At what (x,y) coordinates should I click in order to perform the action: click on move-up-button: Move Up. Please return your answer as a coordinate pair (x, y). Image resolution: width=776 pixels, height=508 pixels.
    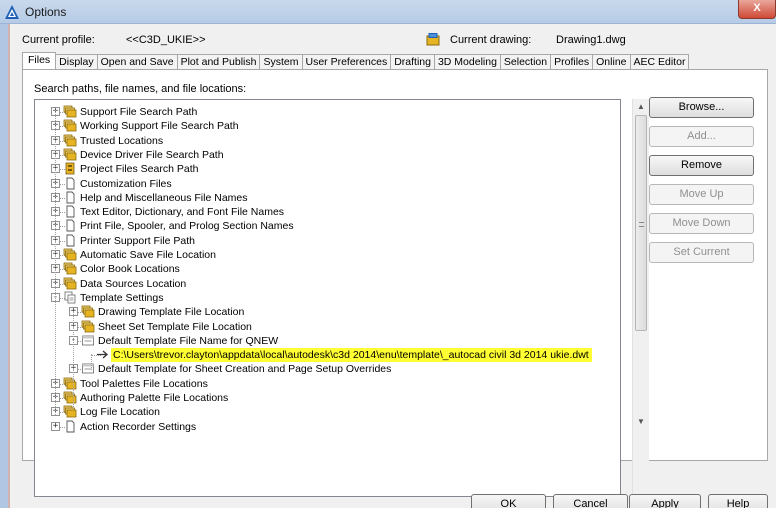
    Looking at the image, I should click on (701, 194).